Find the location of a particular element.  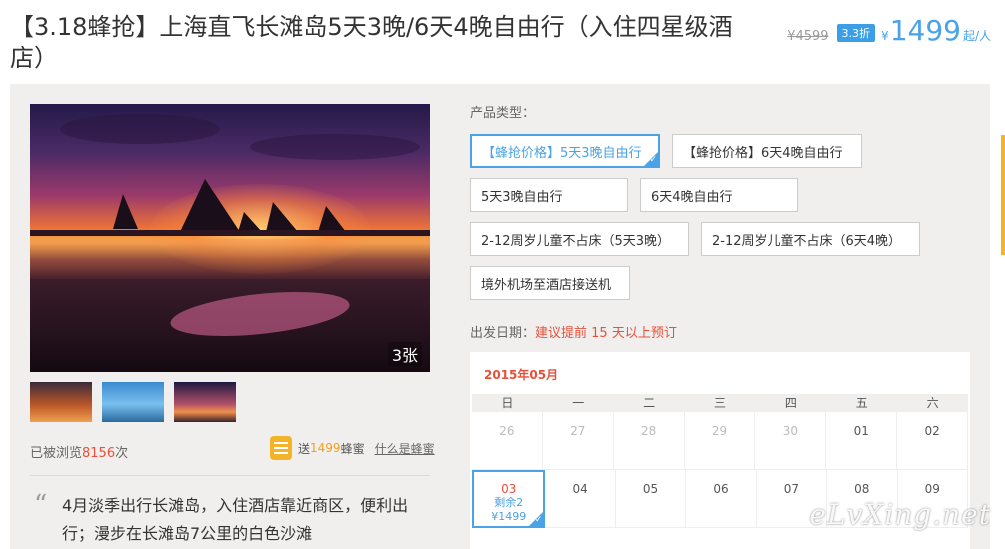

calendar-day: 29 is located at coordinates (720, 441).